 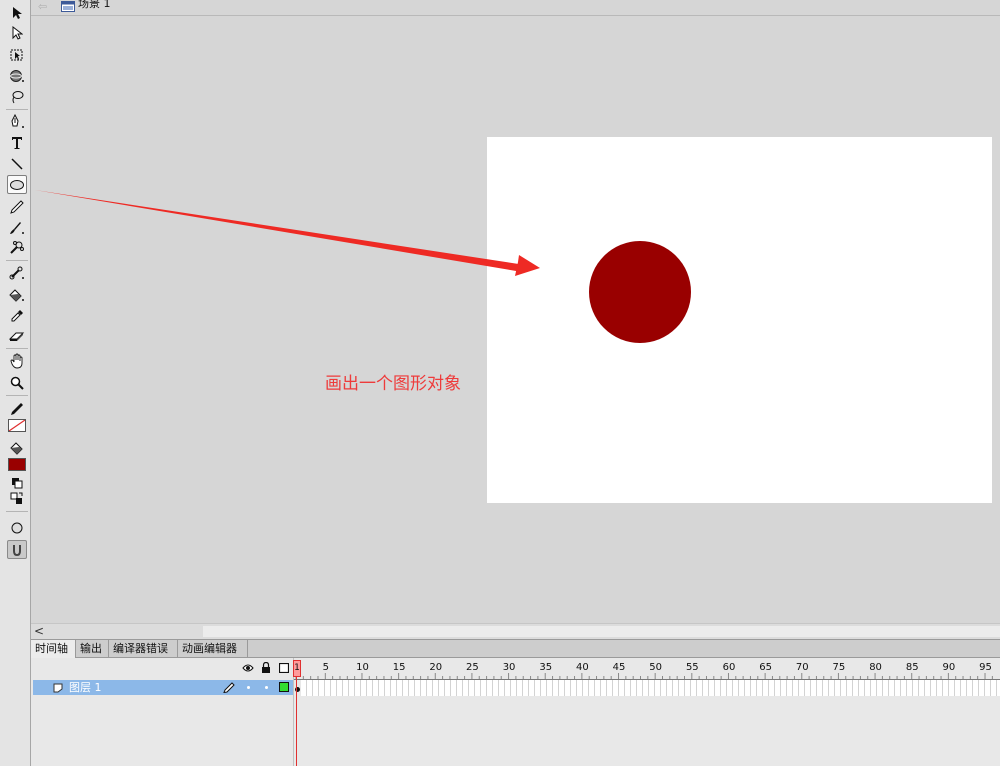 What do you see at coordinates (17, 96) in the screenshot?
I see `lasso-tool-icon` at bounding box center [17, 96].